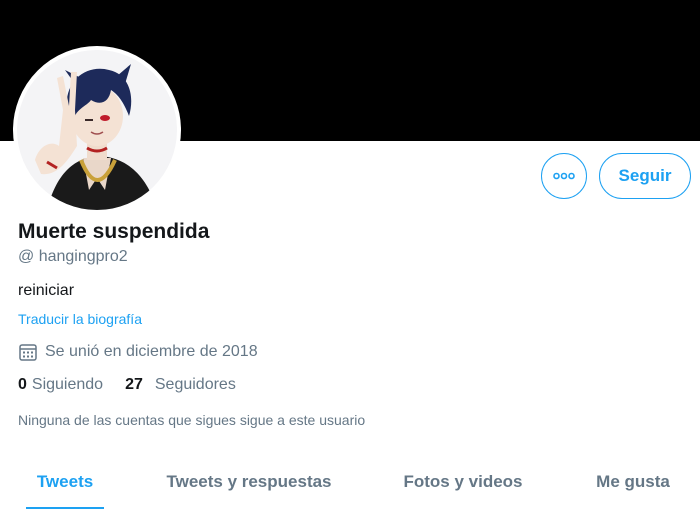 The height and width of the screenshot is (509, 700). I want to click on calendar-icon, so click(28, 352).